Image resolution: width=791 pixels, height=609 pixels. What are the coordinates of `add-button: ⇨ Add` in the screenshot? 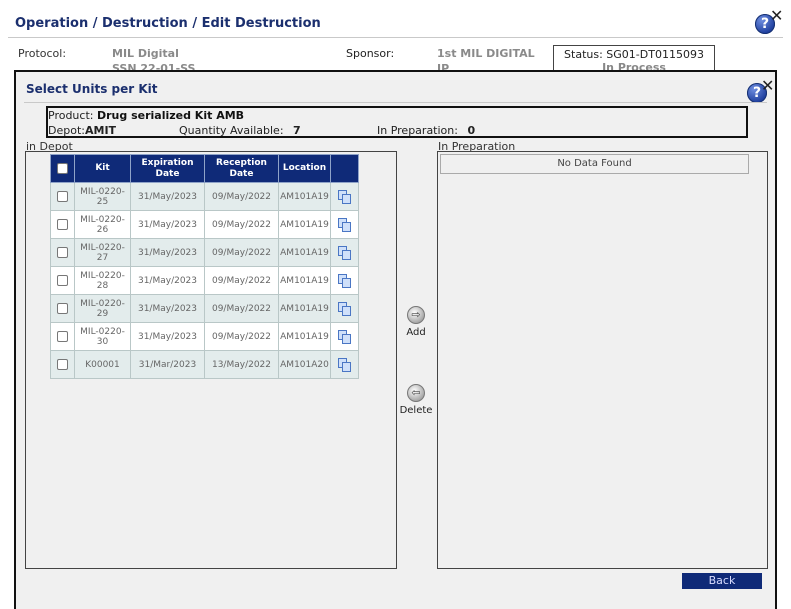 It's located at (416, 322).